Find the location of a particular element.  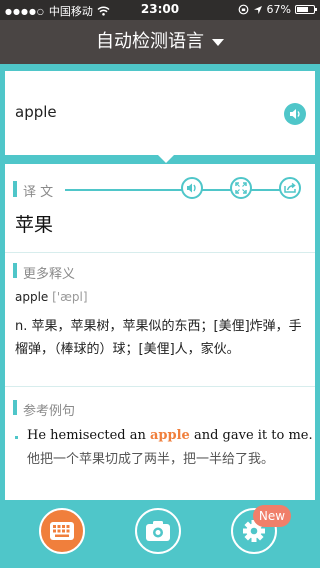

battery-icon is located at coordinates (306, 9).